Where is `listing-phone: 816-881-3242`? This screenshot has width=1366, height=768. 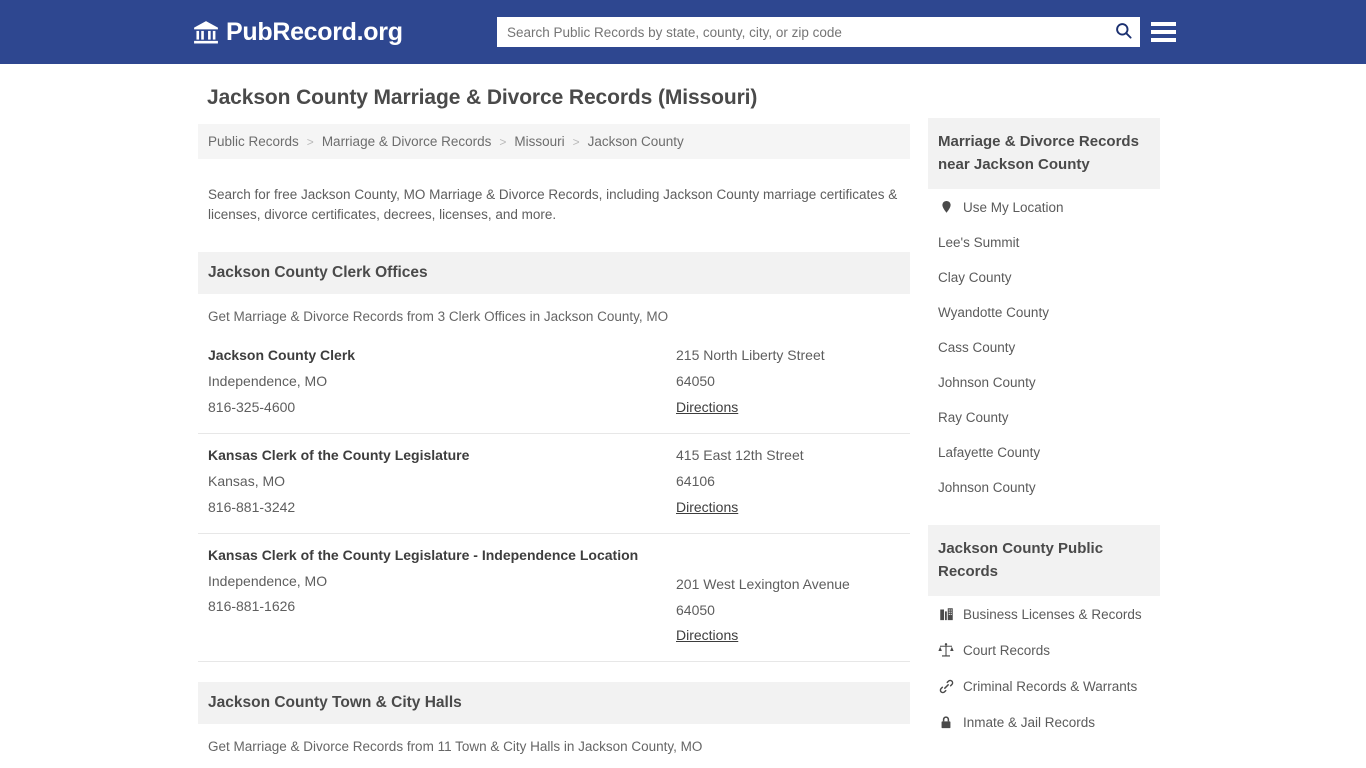 listing-phone: 816-881-3242 is located at coordinates (252, 506).